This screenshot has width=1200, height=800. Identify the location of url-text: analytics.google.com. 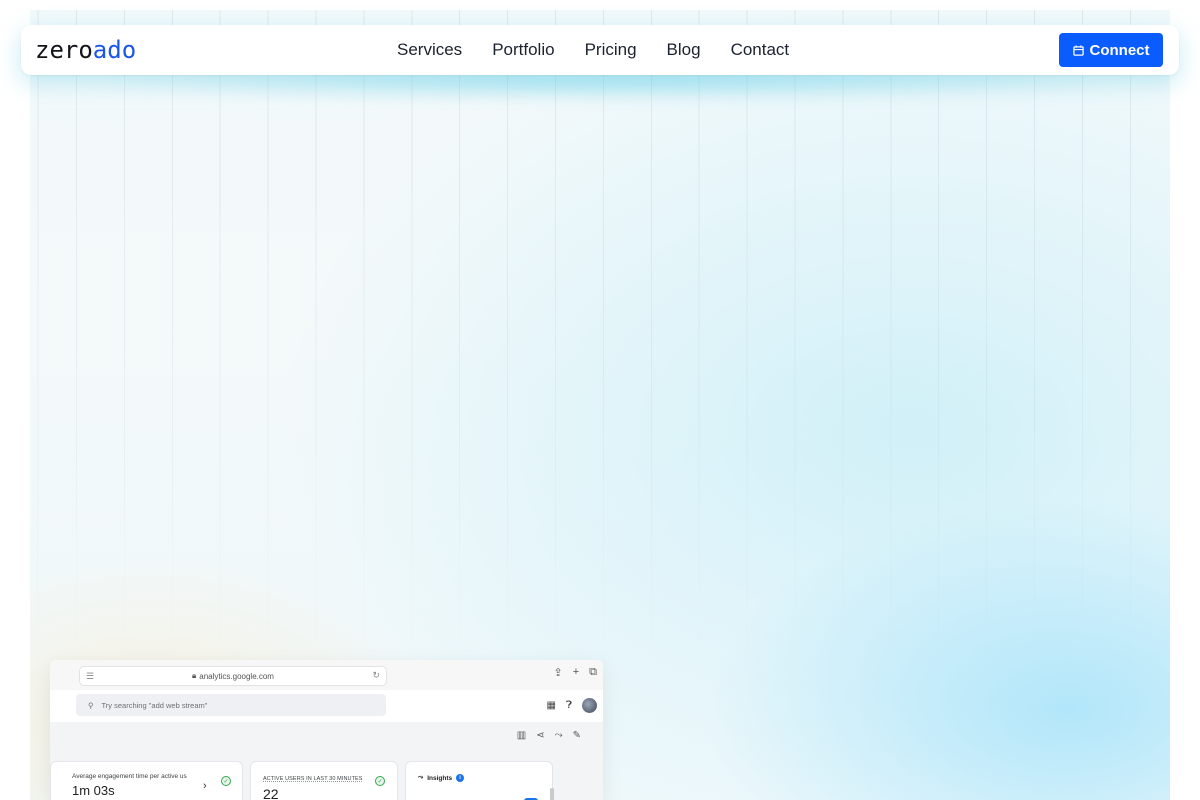
(236, 676).